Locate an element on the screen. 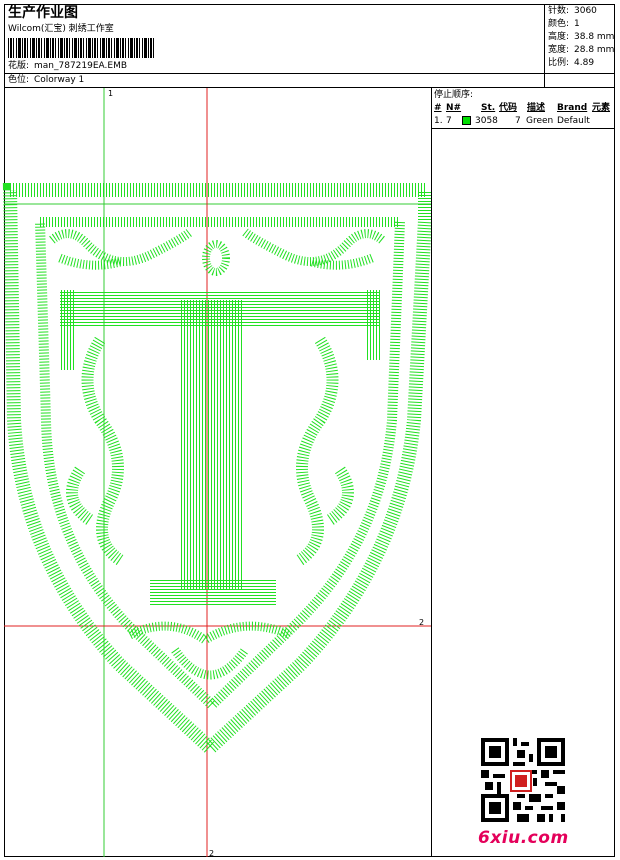 The width and height of the screenshot is (620, 860). guide-label-v2: 2 is located at coordinates (212, 853).